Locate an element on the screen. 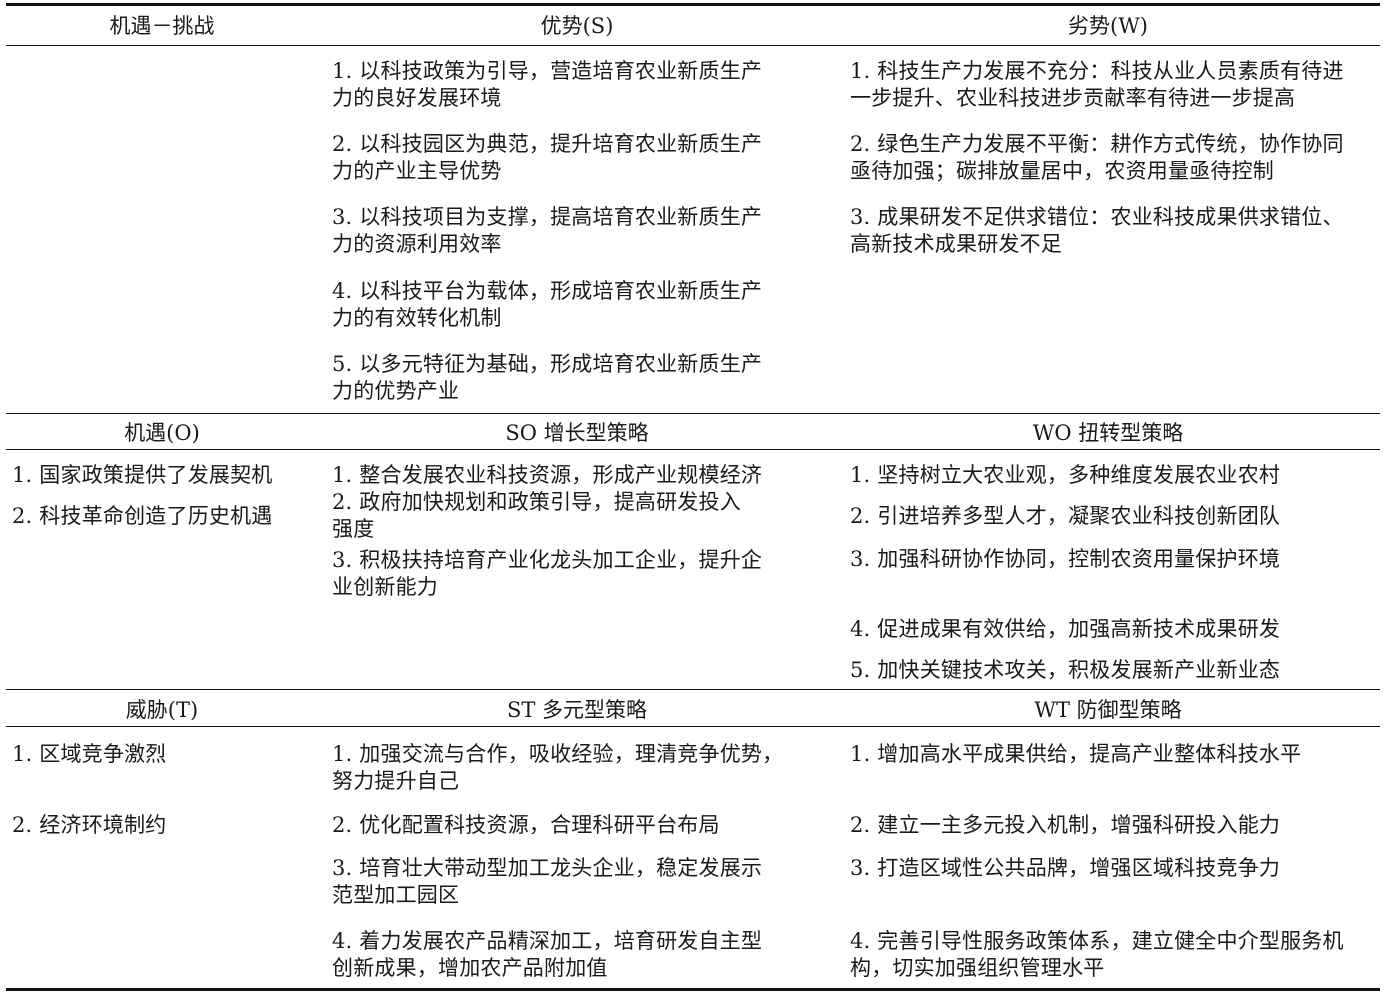 This screenshot has width=1386, height=993. header-rule-t is located at coordinates (693, 726).